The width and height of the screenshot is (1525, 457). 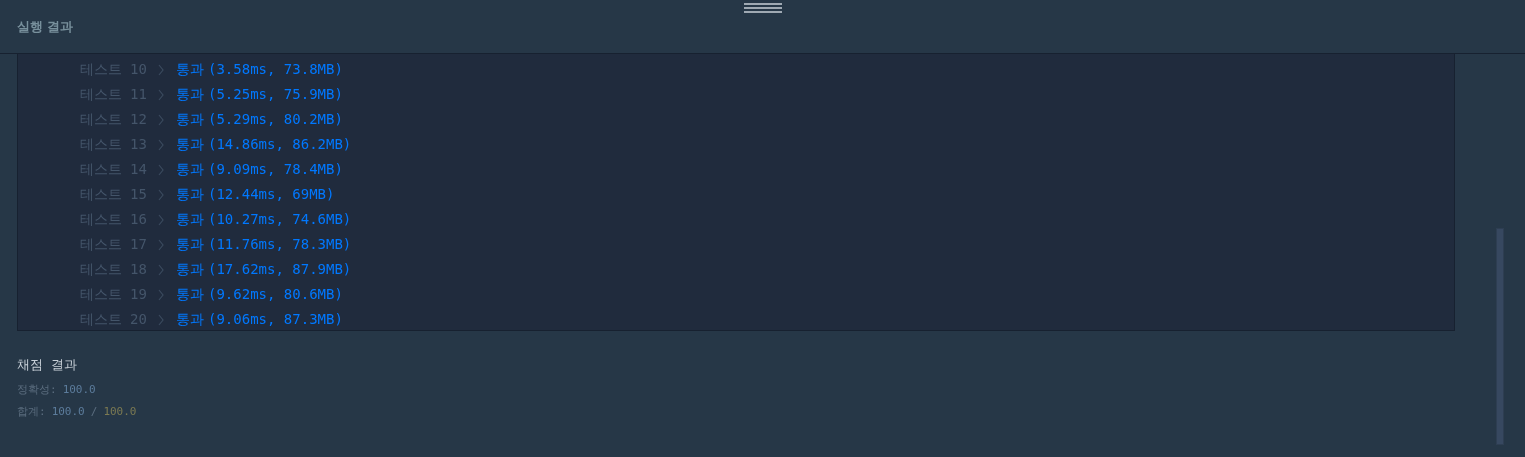 What do you see at coordinates (280, 219) in the screenshot?
I see `test-detail: (10.27ms, 74.6MB)` at bounding box center [280, 219].